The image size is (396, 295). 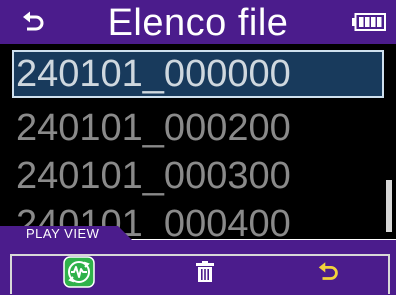 I want to click on delete-button, so click(x=205, y=272).